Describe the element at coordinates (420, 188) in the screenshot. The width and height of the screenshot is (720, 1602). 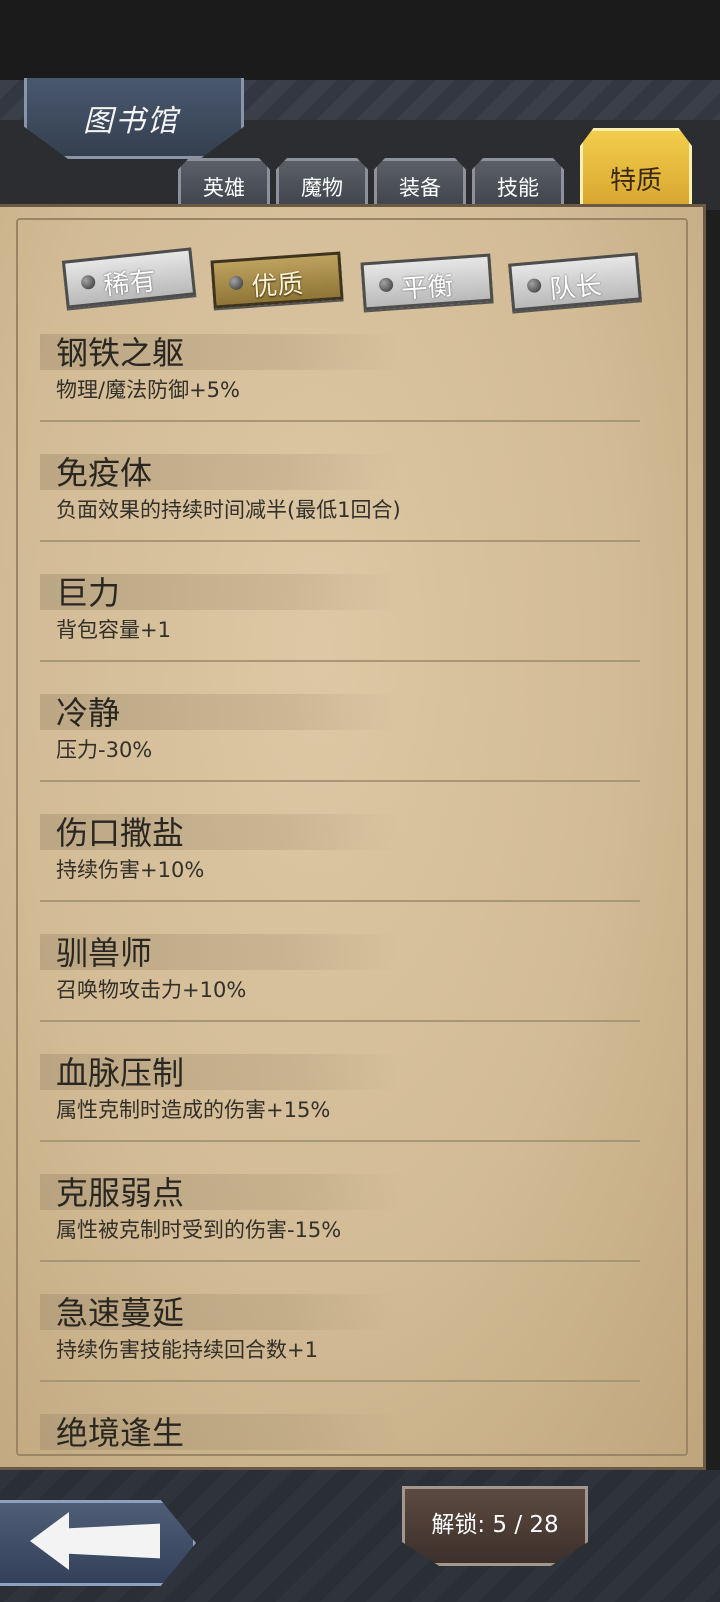
I see `tab-equipment-label: 装备` at that location.